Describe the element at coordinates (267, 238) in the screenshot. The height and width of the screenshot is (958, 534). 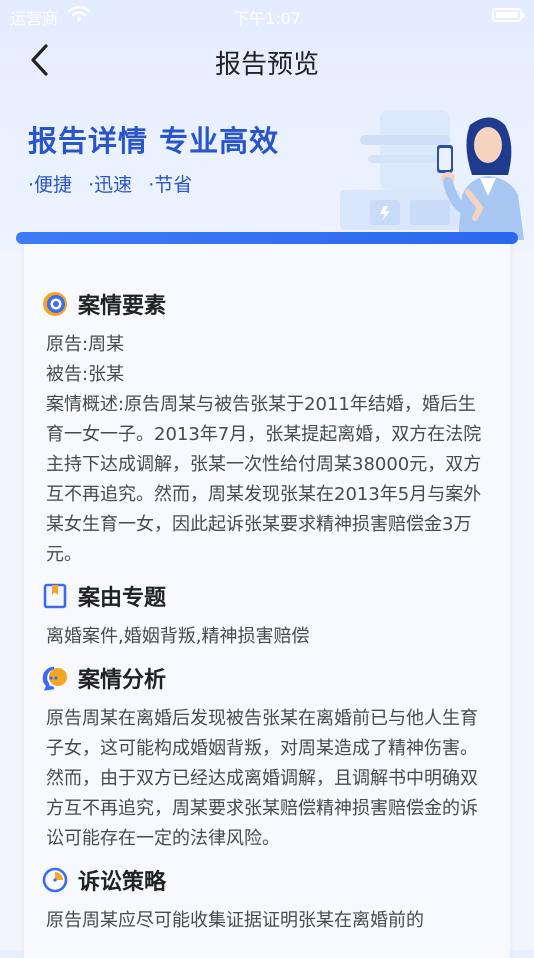
I see `card-top-bar` at that location.